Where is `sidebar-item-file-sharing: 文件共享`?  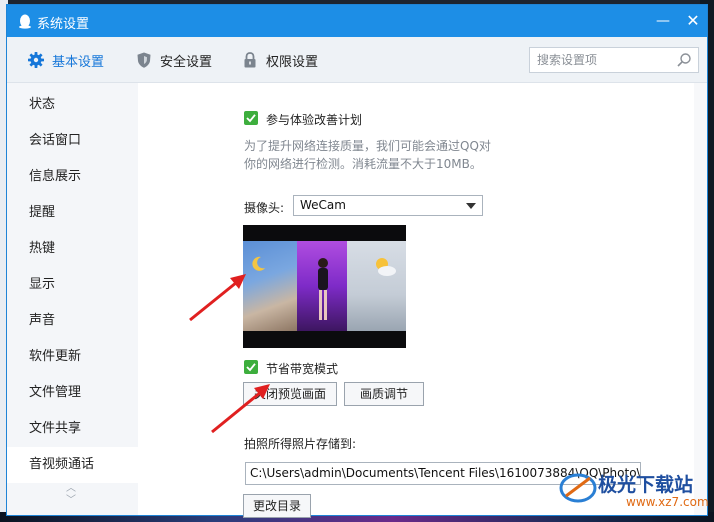
sidebar-item-file-sharing: 文件共享 is located at coordinates (72, 429).